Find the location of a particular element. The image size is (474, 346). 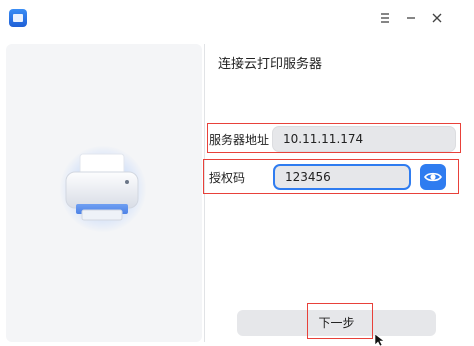

show-password-button is located at coordinates (433, 177).